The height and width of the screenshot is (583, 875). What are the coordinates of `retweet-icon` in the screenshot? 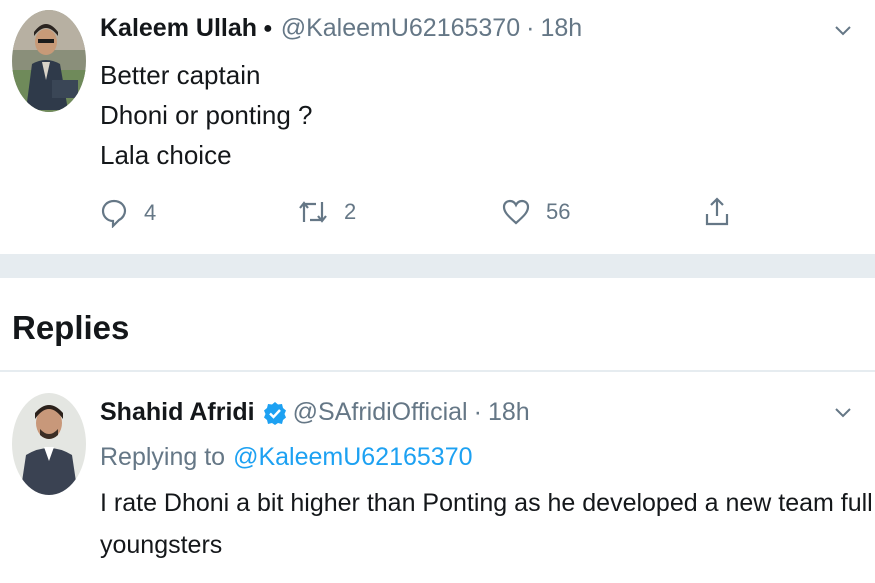 It's located at (313, 212).